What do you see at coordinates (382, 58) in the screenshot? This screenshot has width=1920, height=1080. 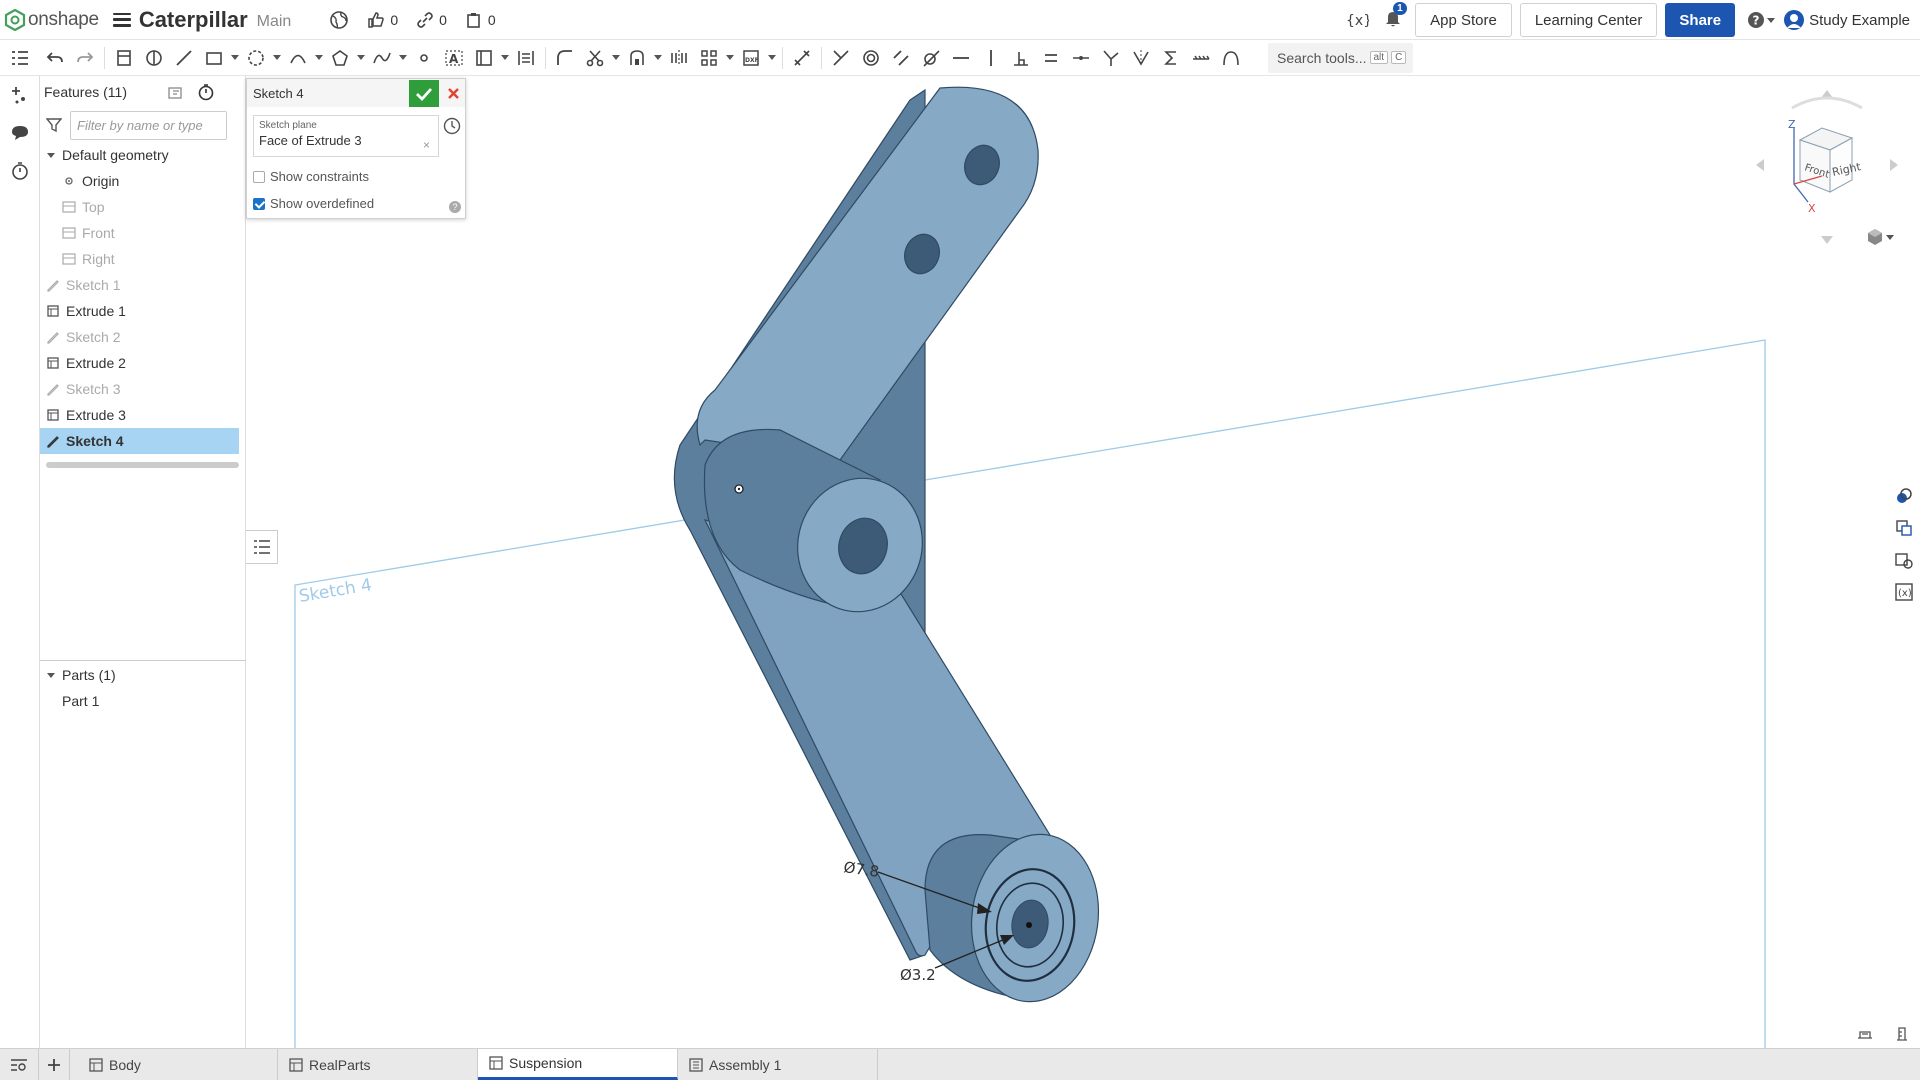 I see `spline-tool` at bounding box center [382, 58].